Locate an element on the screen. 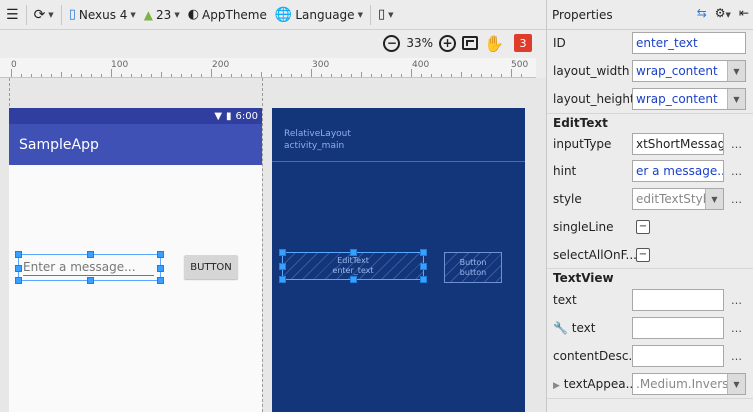 The image size is (753, 412). api-level-selector: ▲ 23 ▼ is located at coordinates (162, 15).